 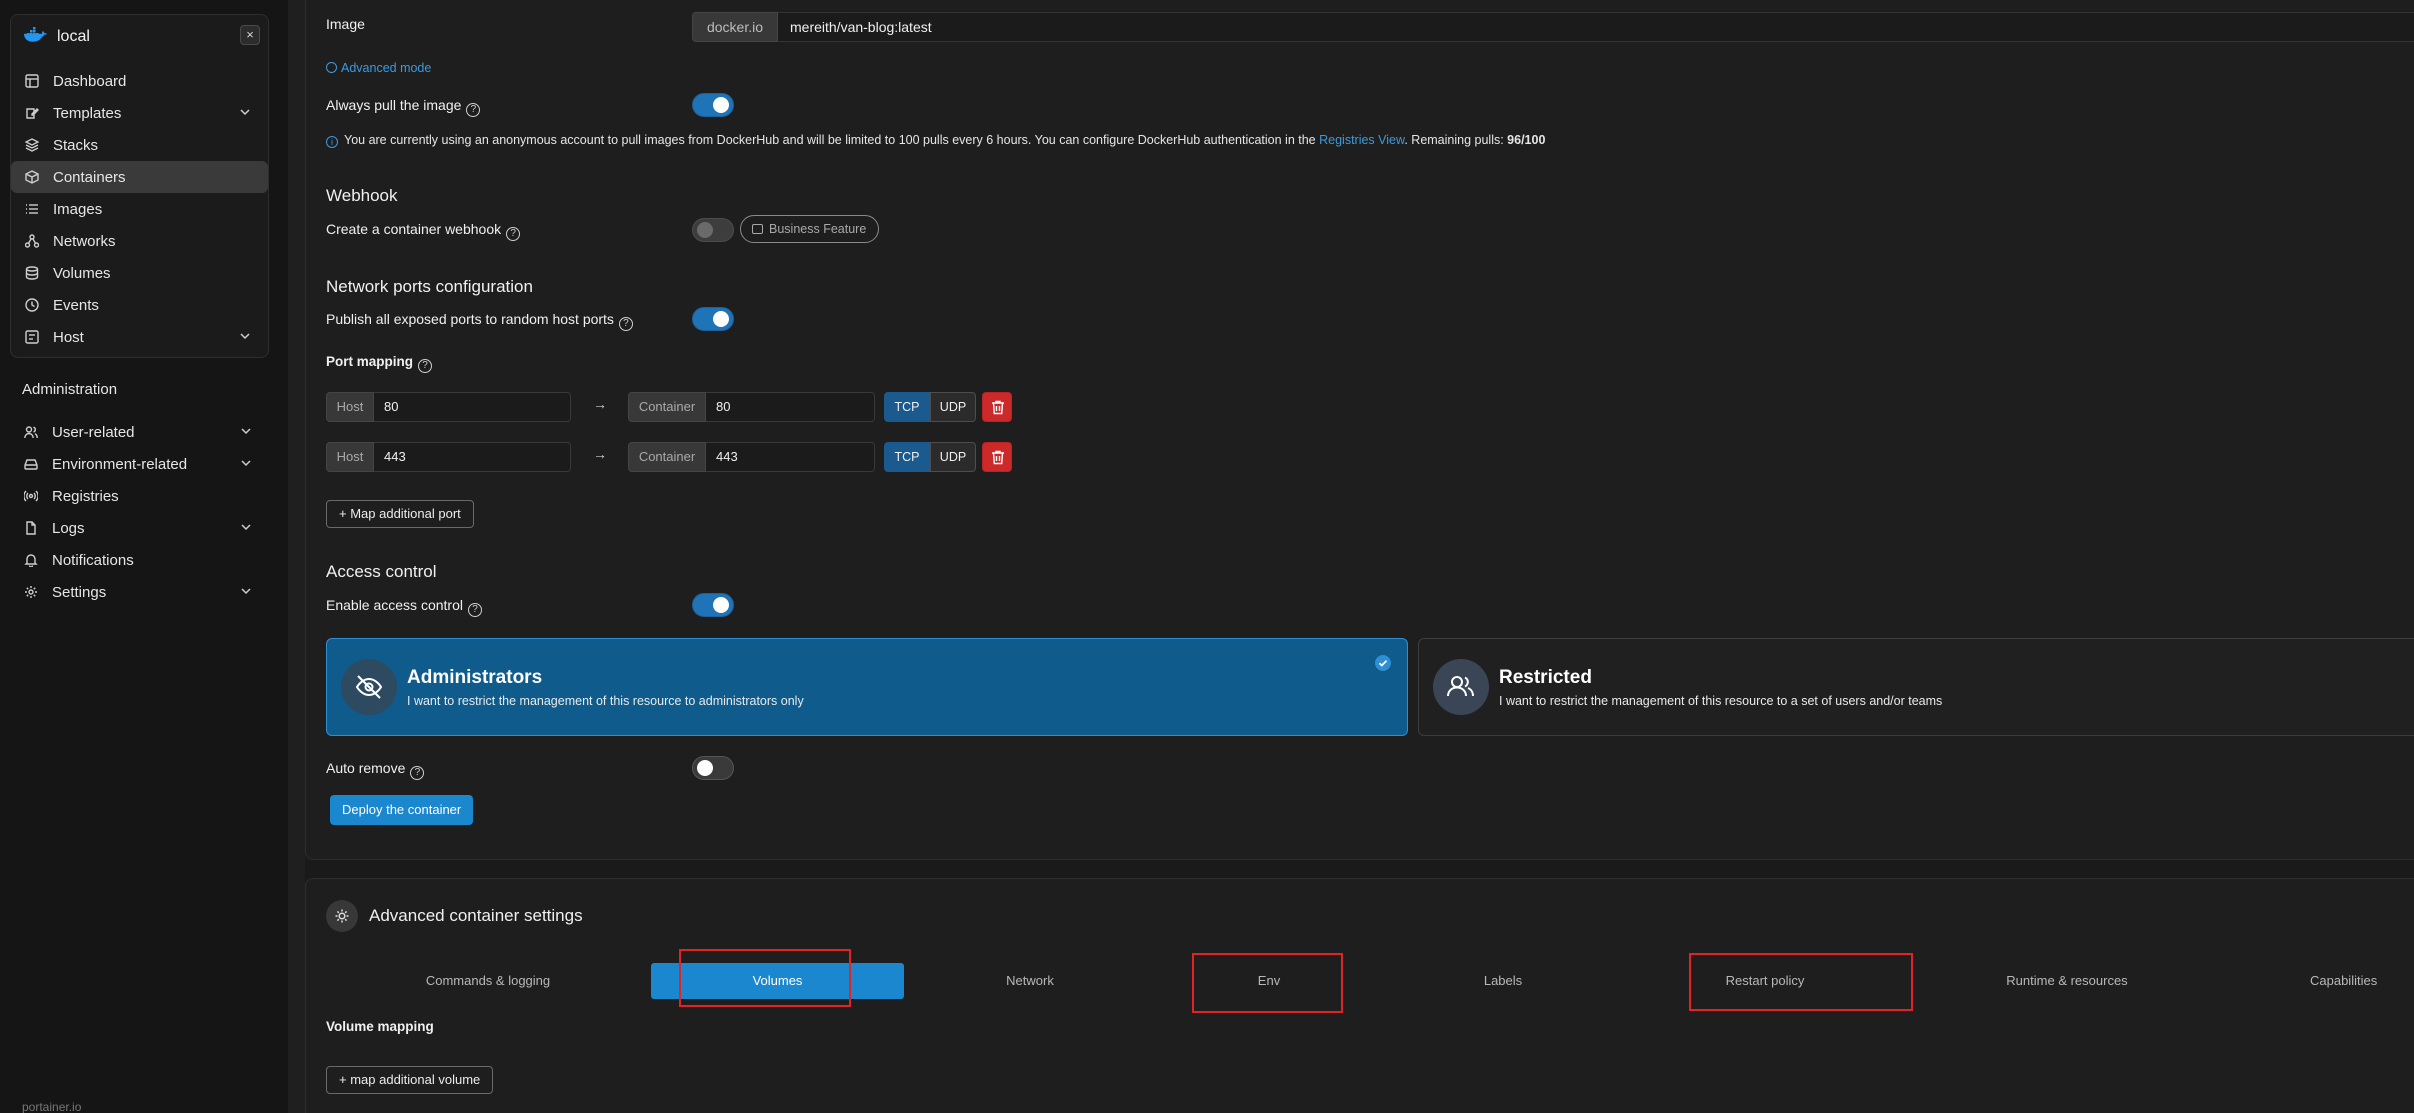 What do you see at coordinates (2067, 981) in the screenshot?
I see `tab-runtime-resources: Runtime & resources` at bounding box center [2067, 981].